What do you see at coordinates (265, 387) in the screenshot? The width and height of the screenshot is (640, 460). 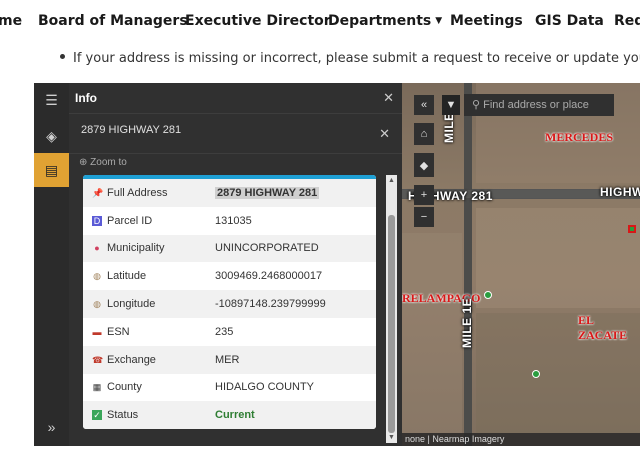 I see `field-value: HIDALGO COUNTY` at bounding box center [265, 387].